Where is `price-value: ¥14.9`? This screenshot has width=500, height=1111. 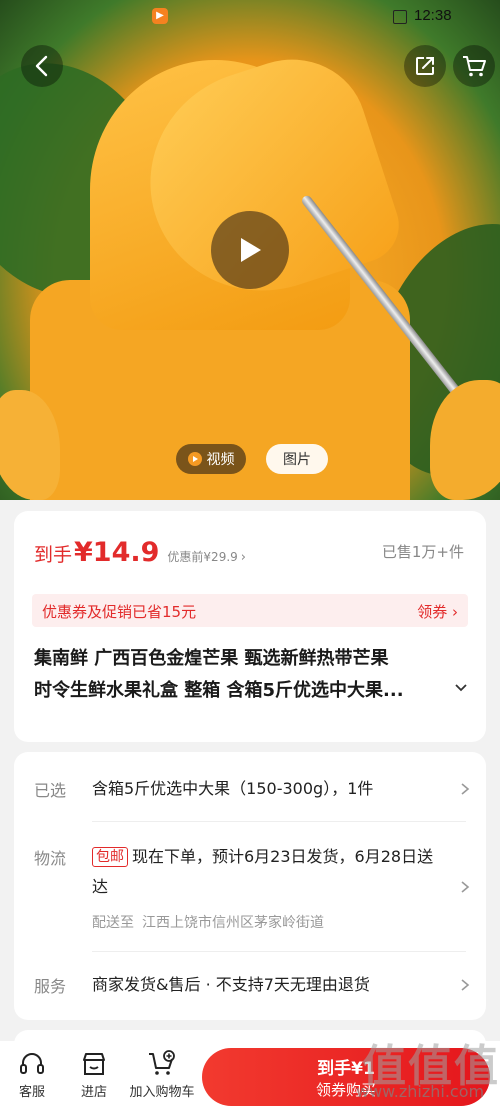 price-value: ¥14.9 is located at coordinates (117, 552).